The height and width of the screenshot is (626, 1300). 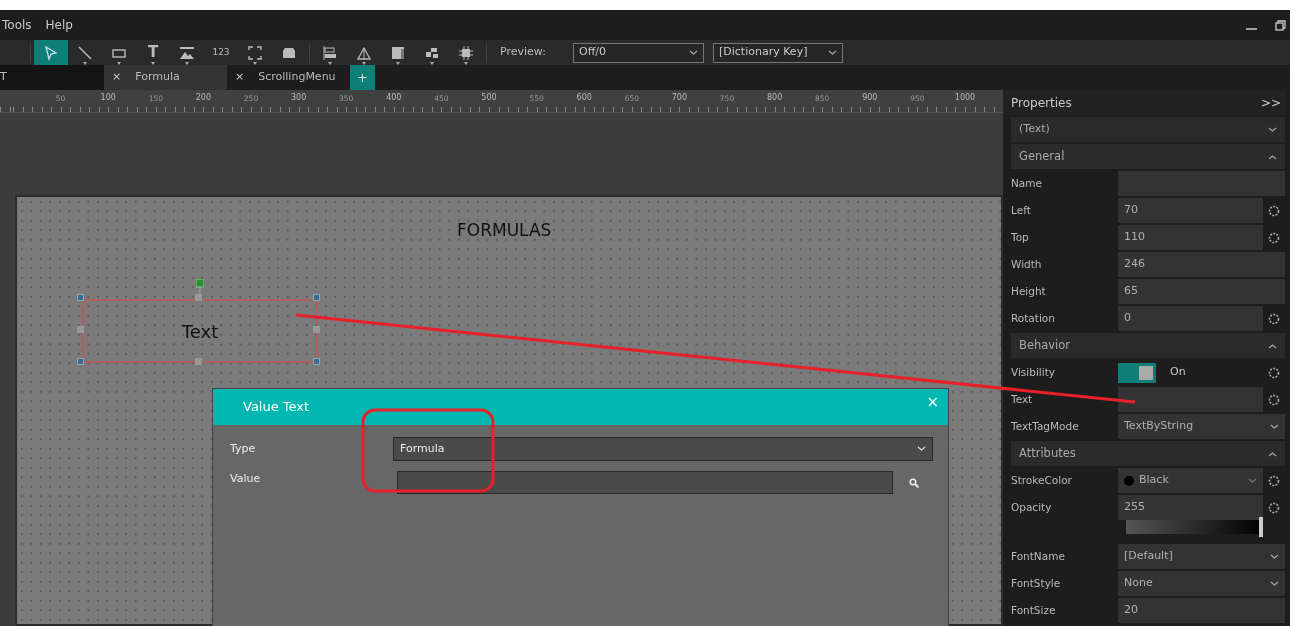 I want to click on property-label: Text, so click(x=1022, y=399).